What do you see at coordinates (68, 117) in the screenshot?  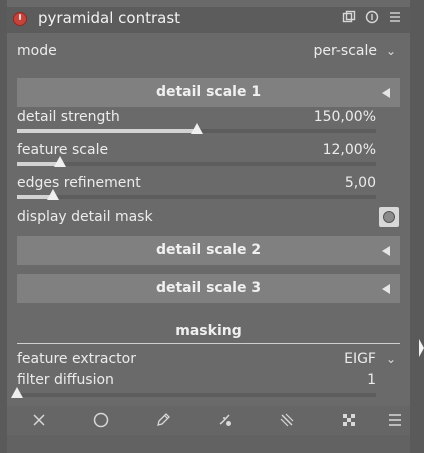 I see `detail-strength-label: detail strength` at bounding box center [68, 117].